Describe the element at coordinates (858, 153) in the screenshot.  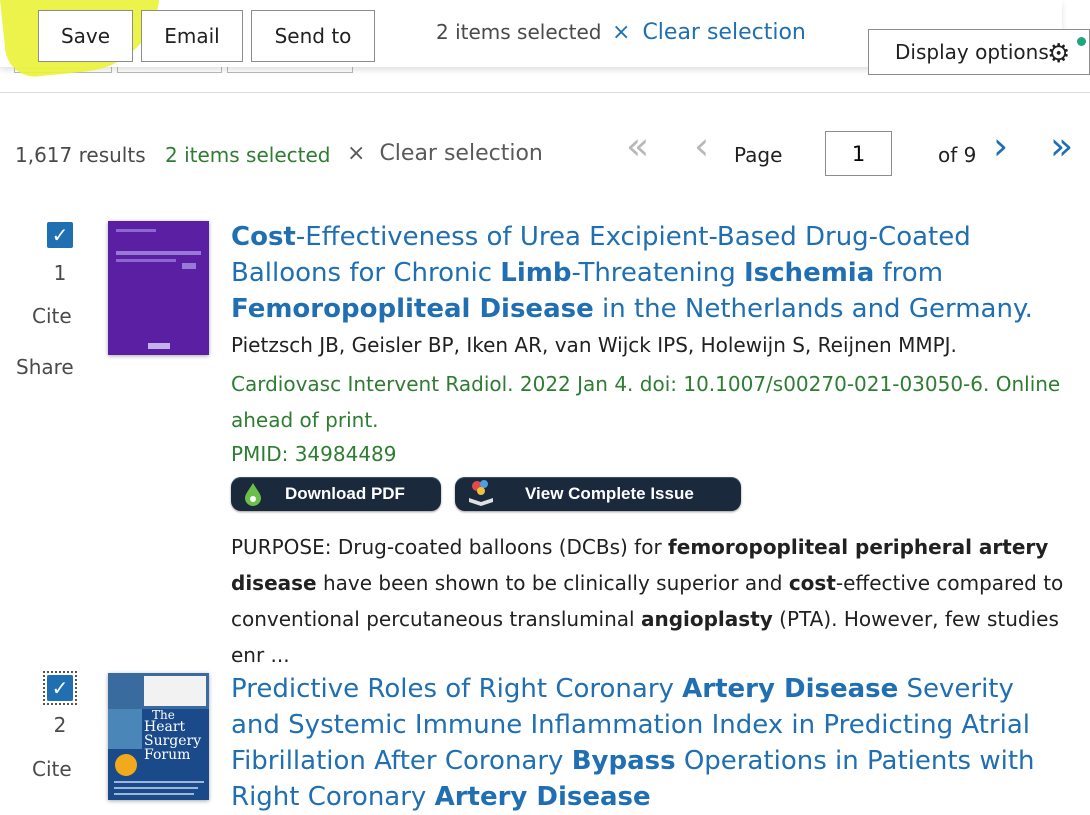
I see `page-number-input` at that location.